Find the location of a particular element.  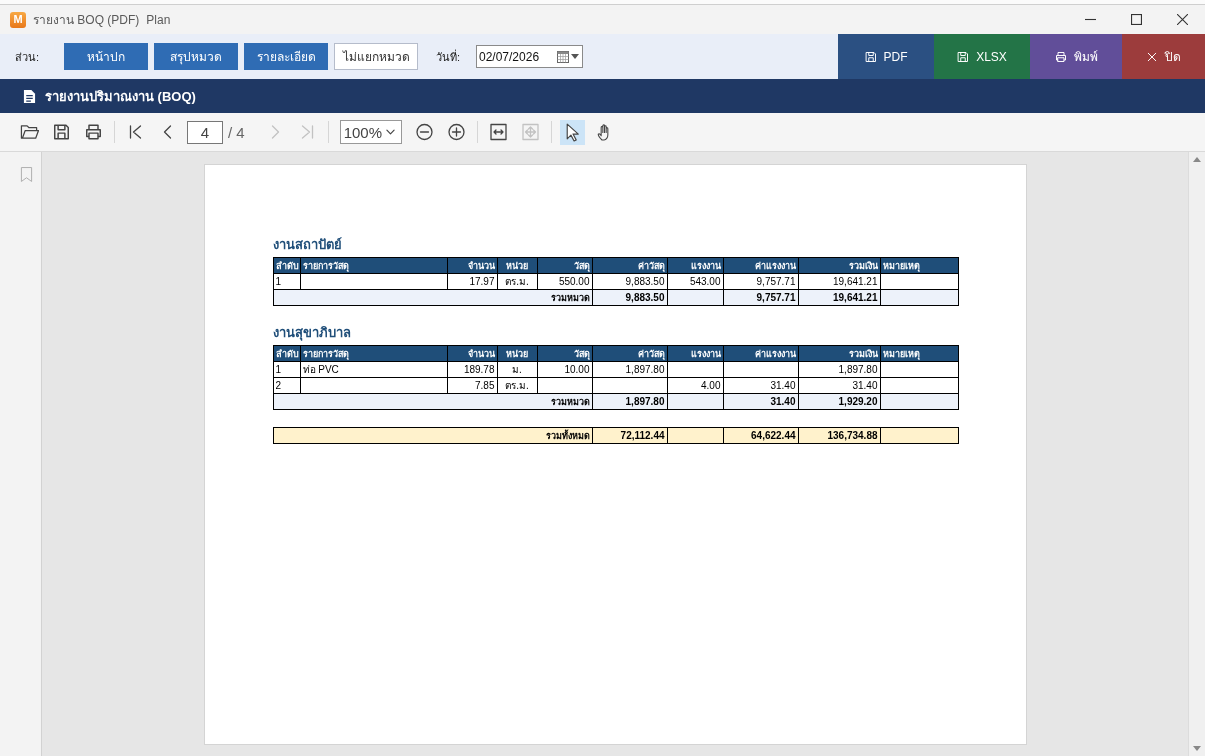

zoom-in-icon is located at coordinates (456, 132).